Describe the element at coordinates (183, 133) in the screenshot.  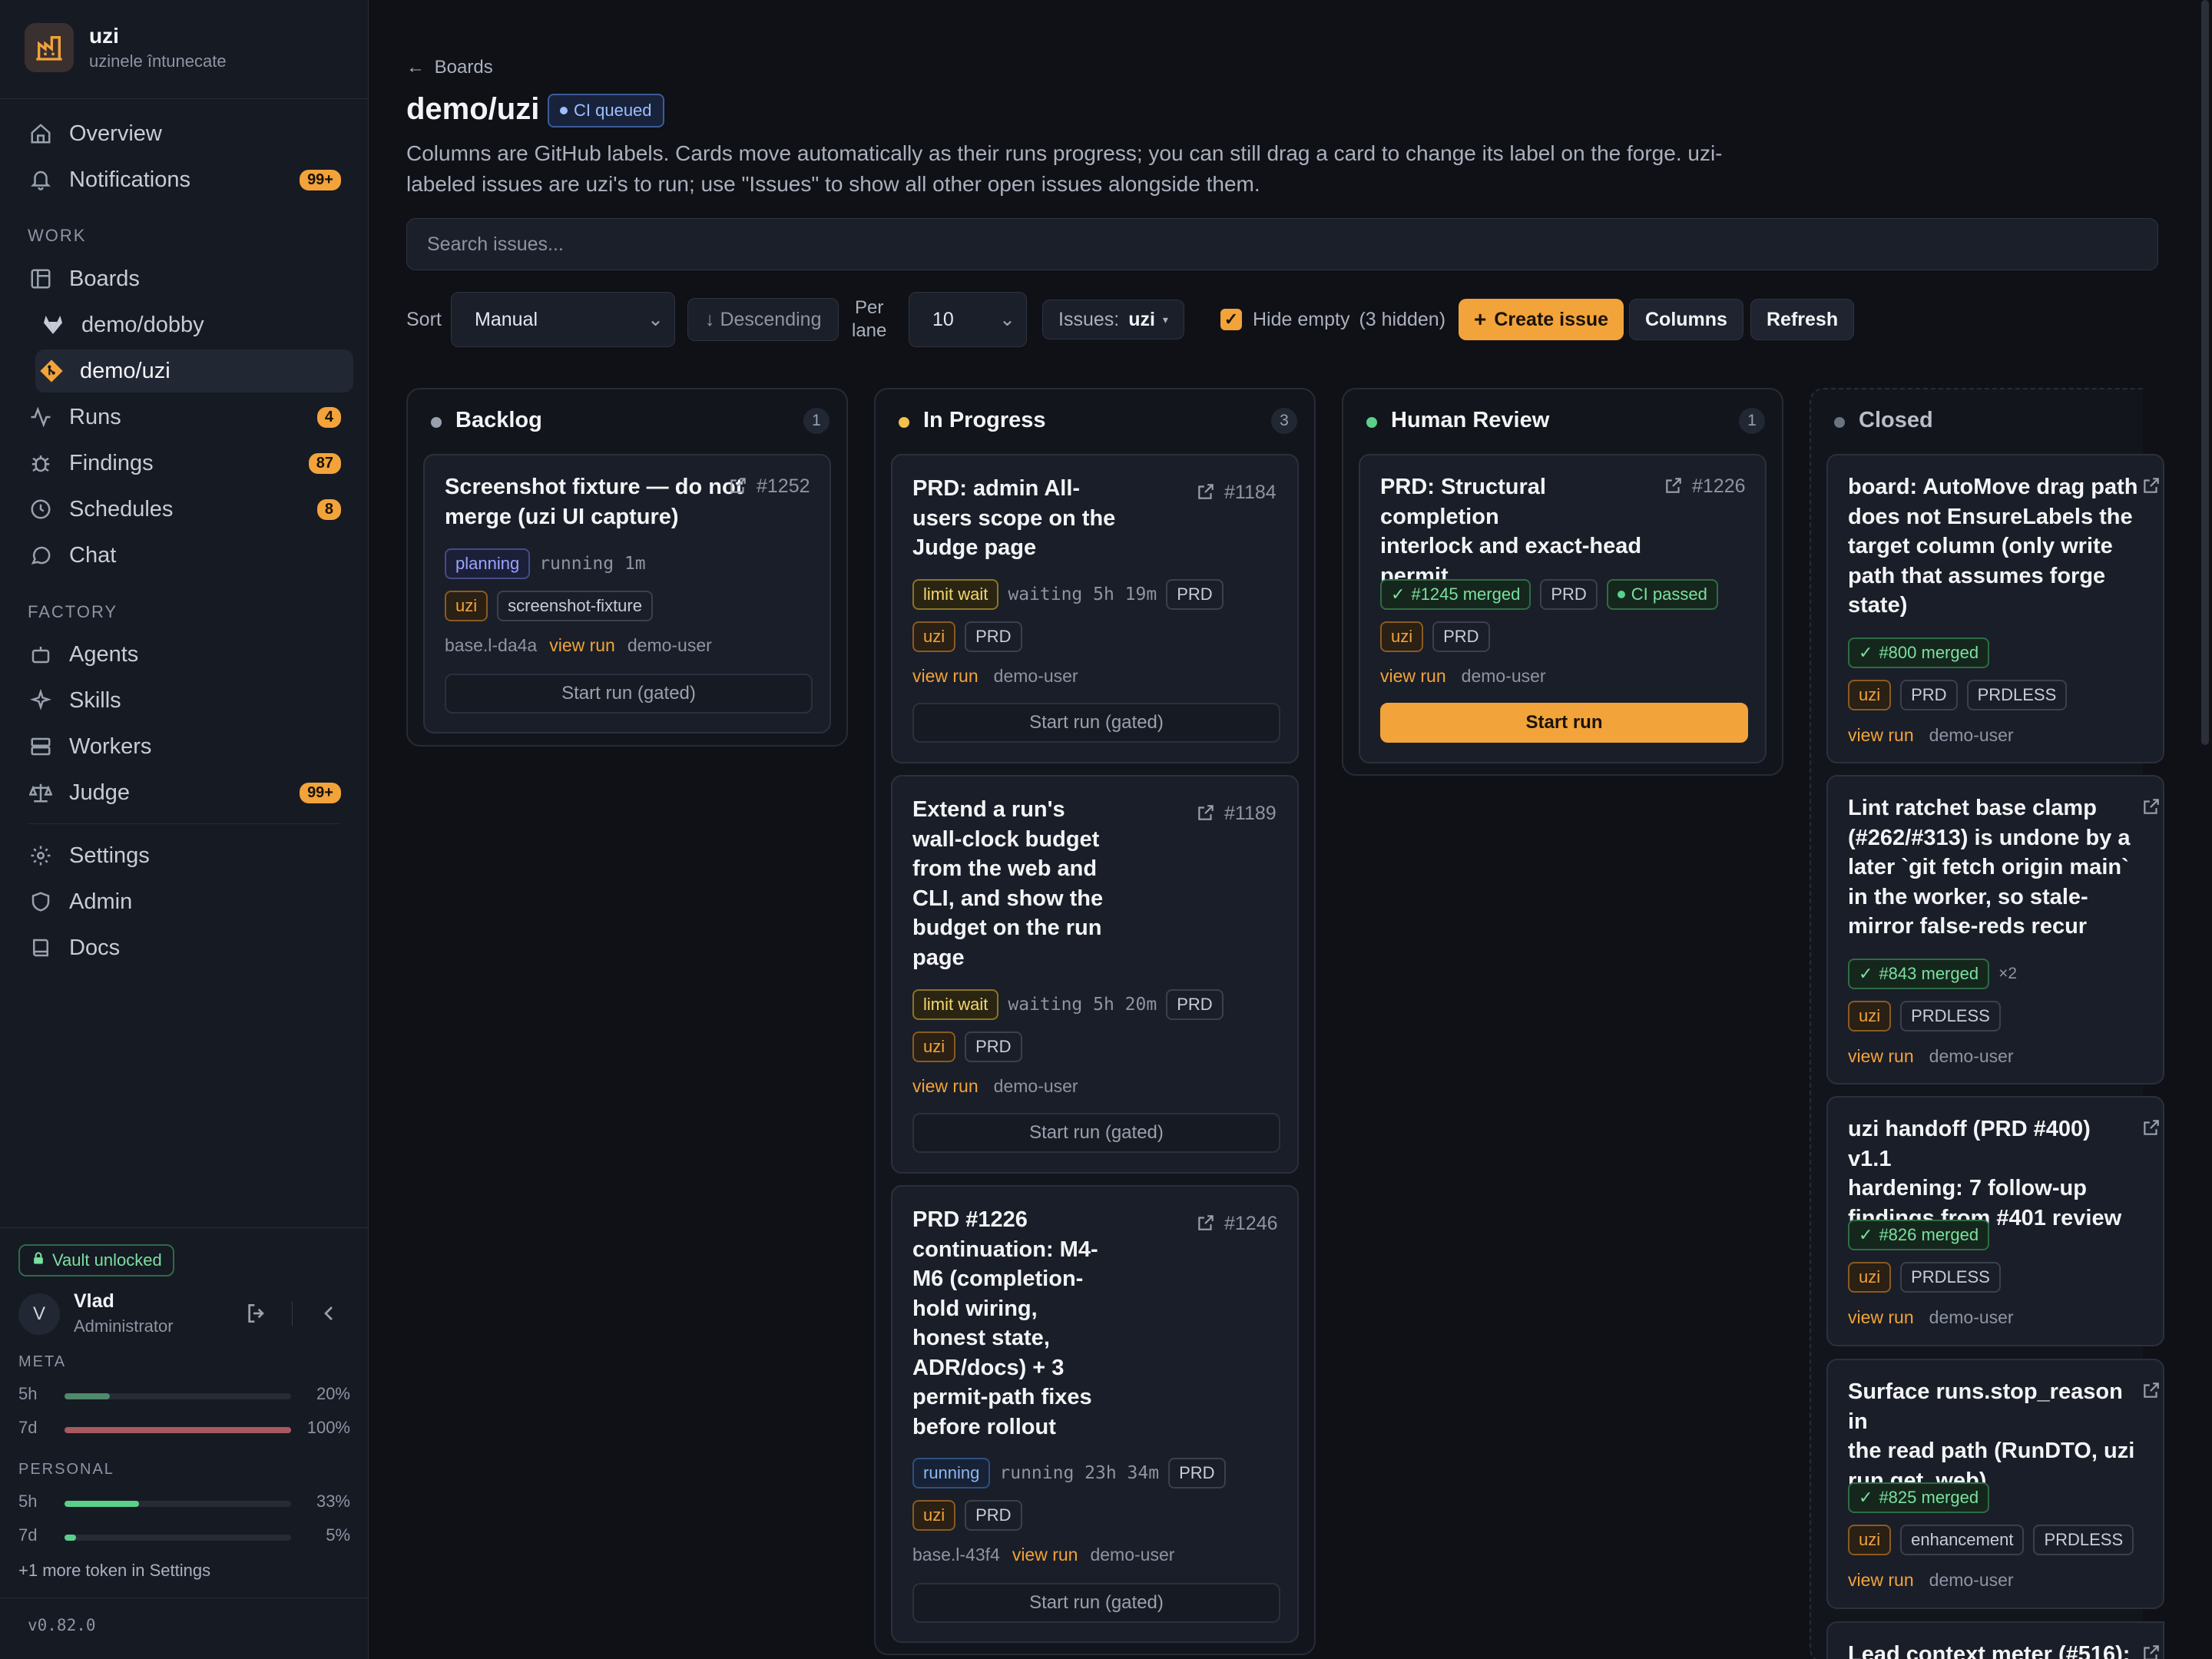
I see `nav-overview: Overview` at that location.